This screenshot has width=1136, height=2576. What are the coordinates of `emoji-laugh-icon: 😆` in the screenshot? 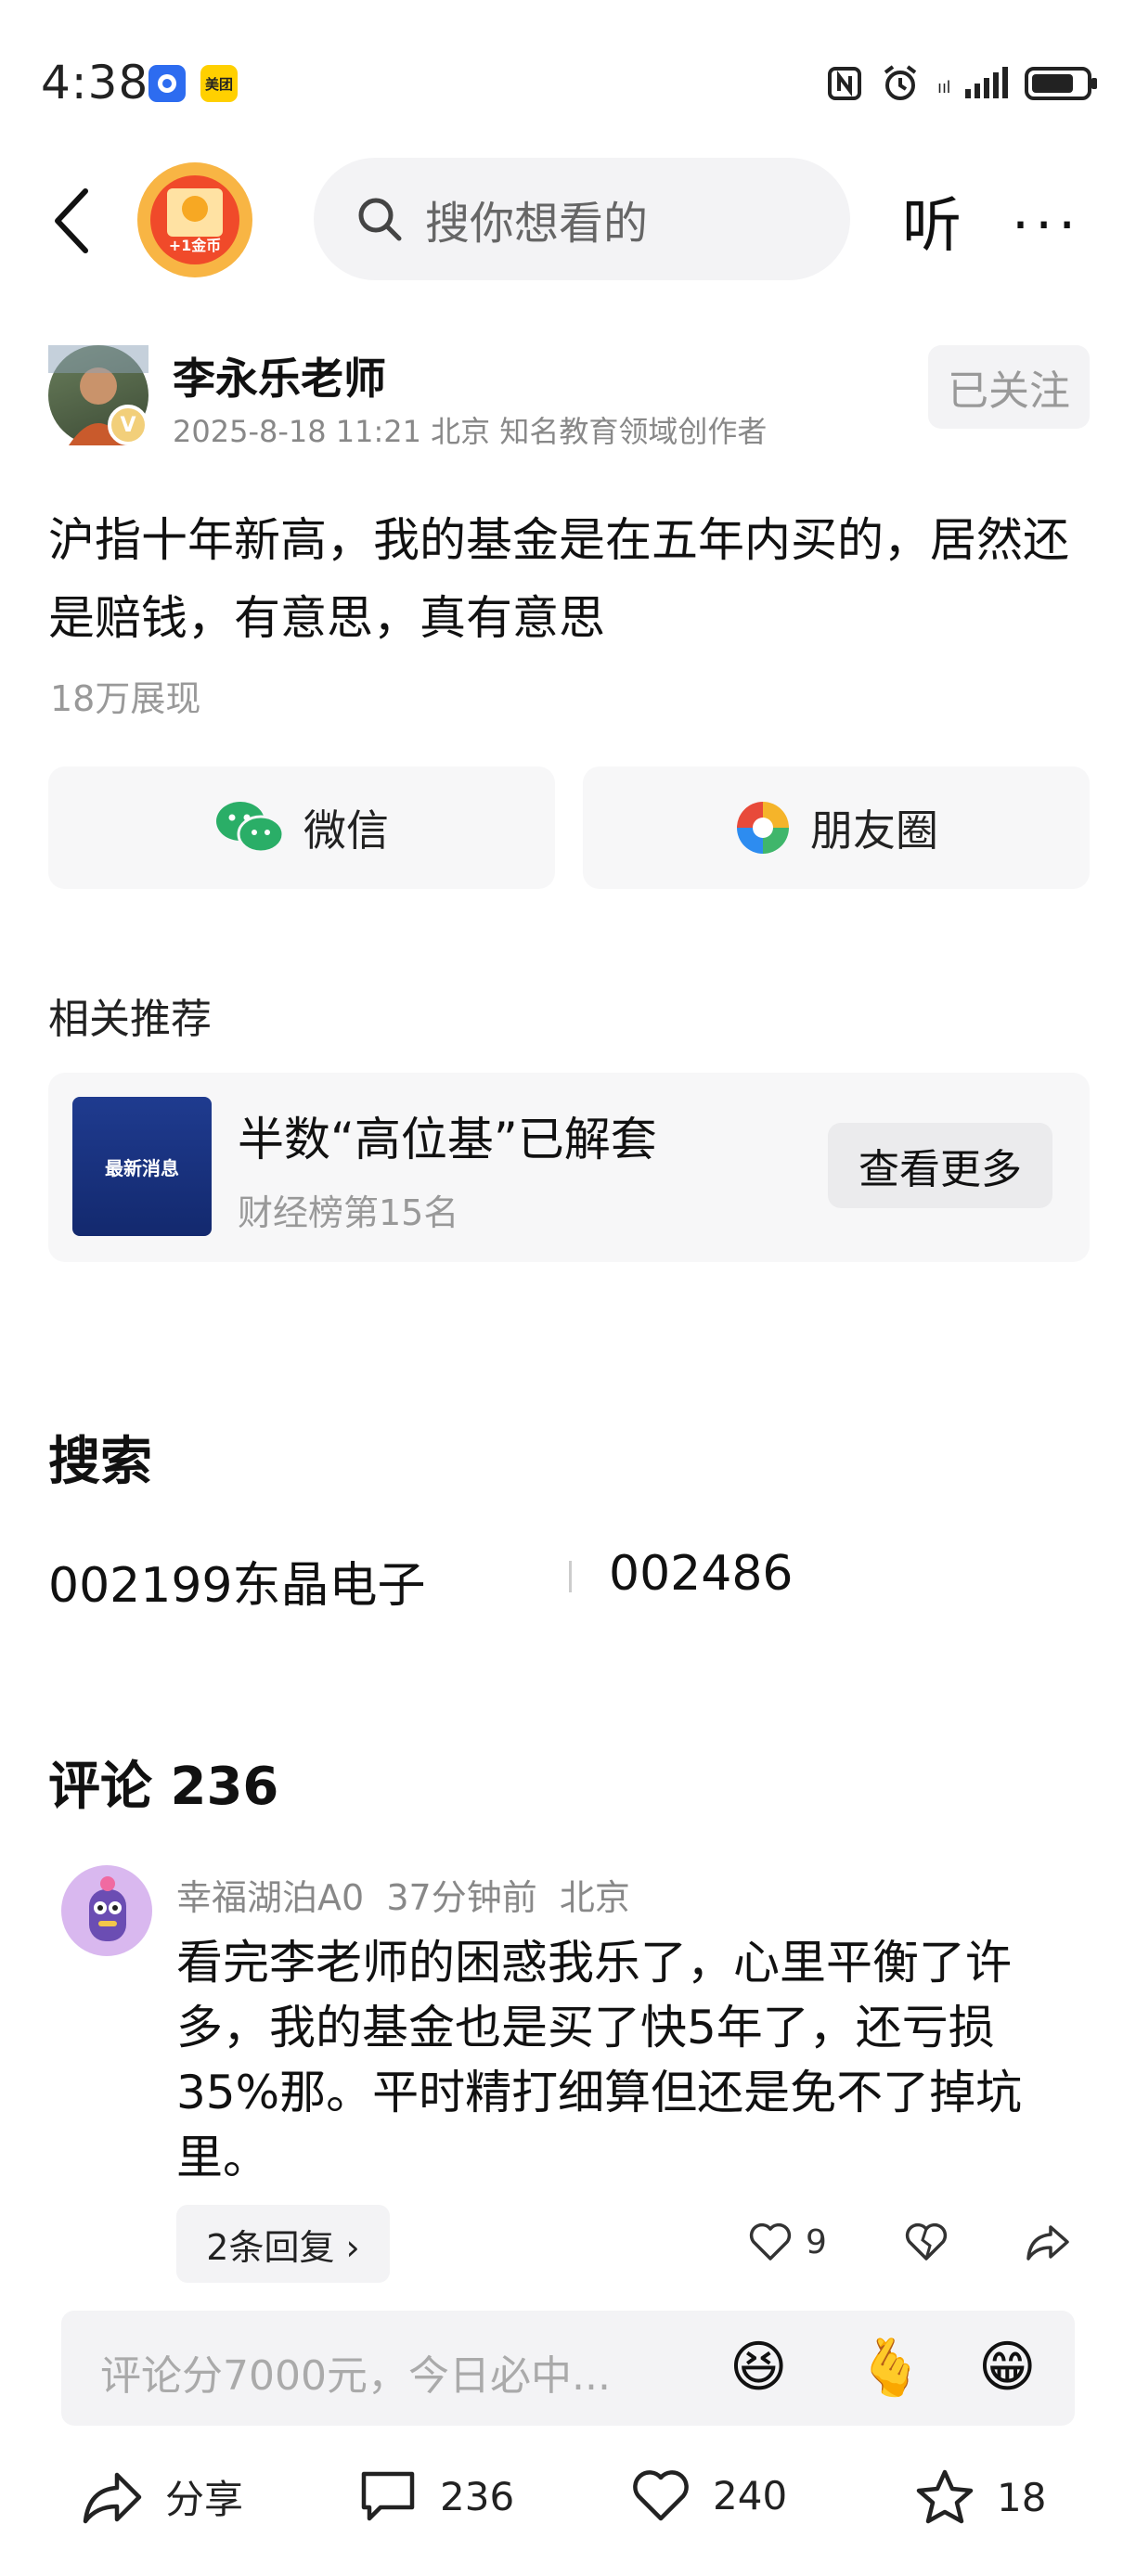 It's located at (758, 2367).